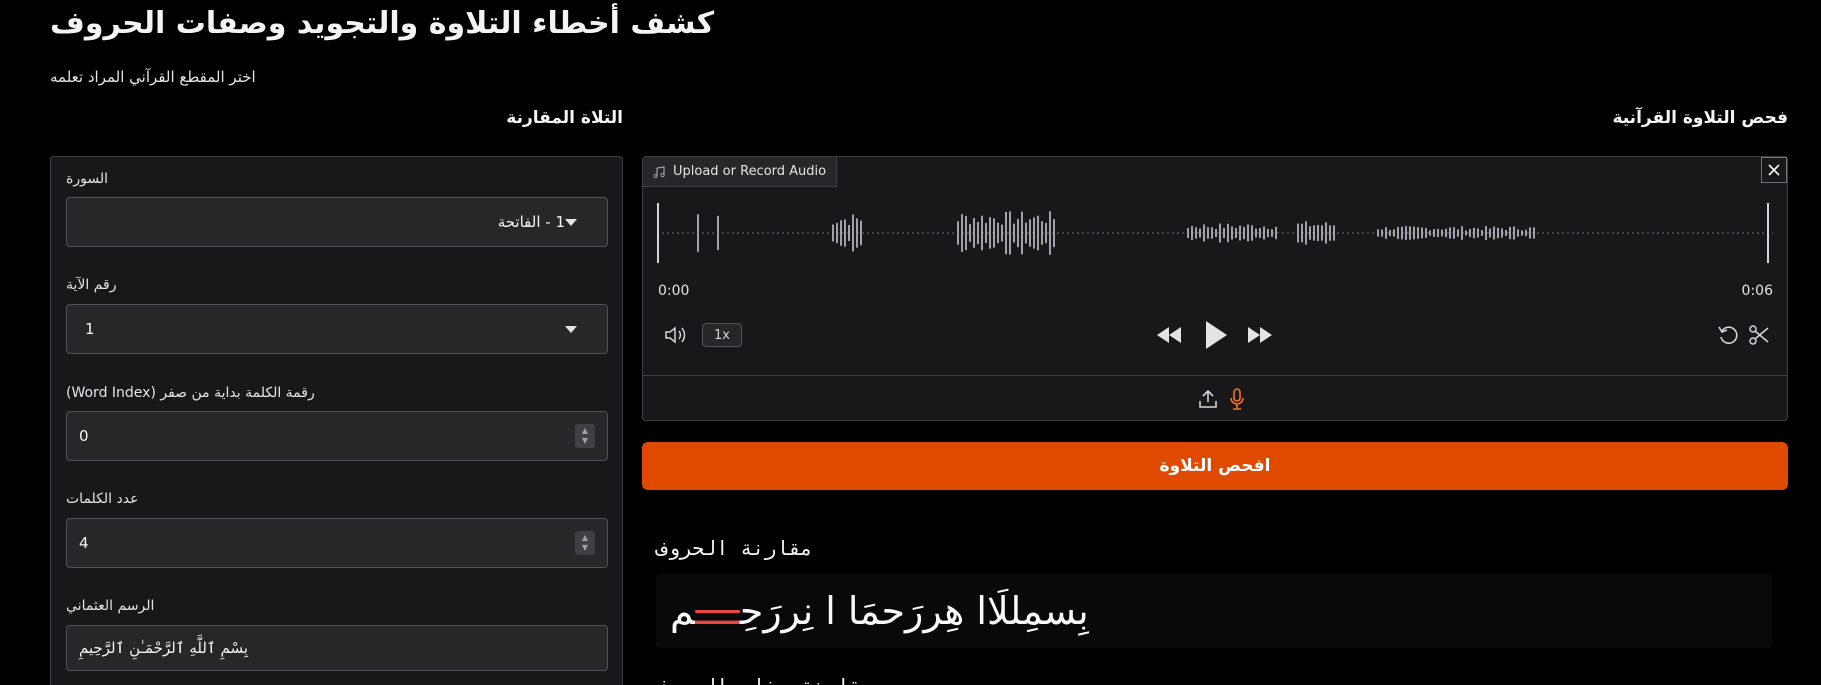 The image size is (1821, 685). Describe the element at coordinates (1260, 335) in the screenshot. I see `fast-forward-icon` at that location.